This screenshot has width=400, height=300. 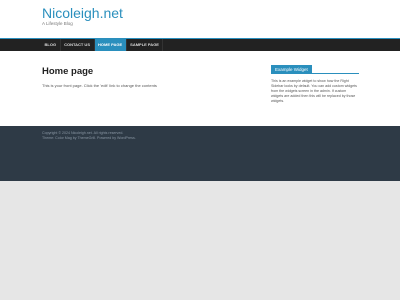 I want to click on nav-item-blog: BLOG, so click(x=51, y=45).